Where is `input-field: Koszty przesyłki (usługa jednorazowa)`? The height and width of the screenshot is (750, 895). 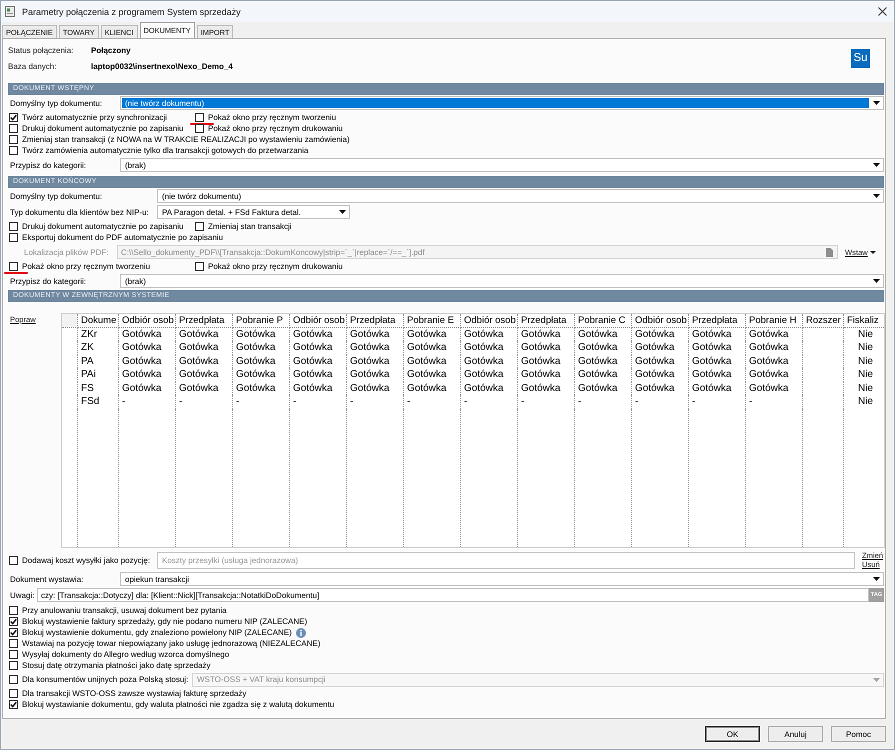 input-field: Koszty przesyłki (usługa jednorazowa) is located at coordinates (506, 560).